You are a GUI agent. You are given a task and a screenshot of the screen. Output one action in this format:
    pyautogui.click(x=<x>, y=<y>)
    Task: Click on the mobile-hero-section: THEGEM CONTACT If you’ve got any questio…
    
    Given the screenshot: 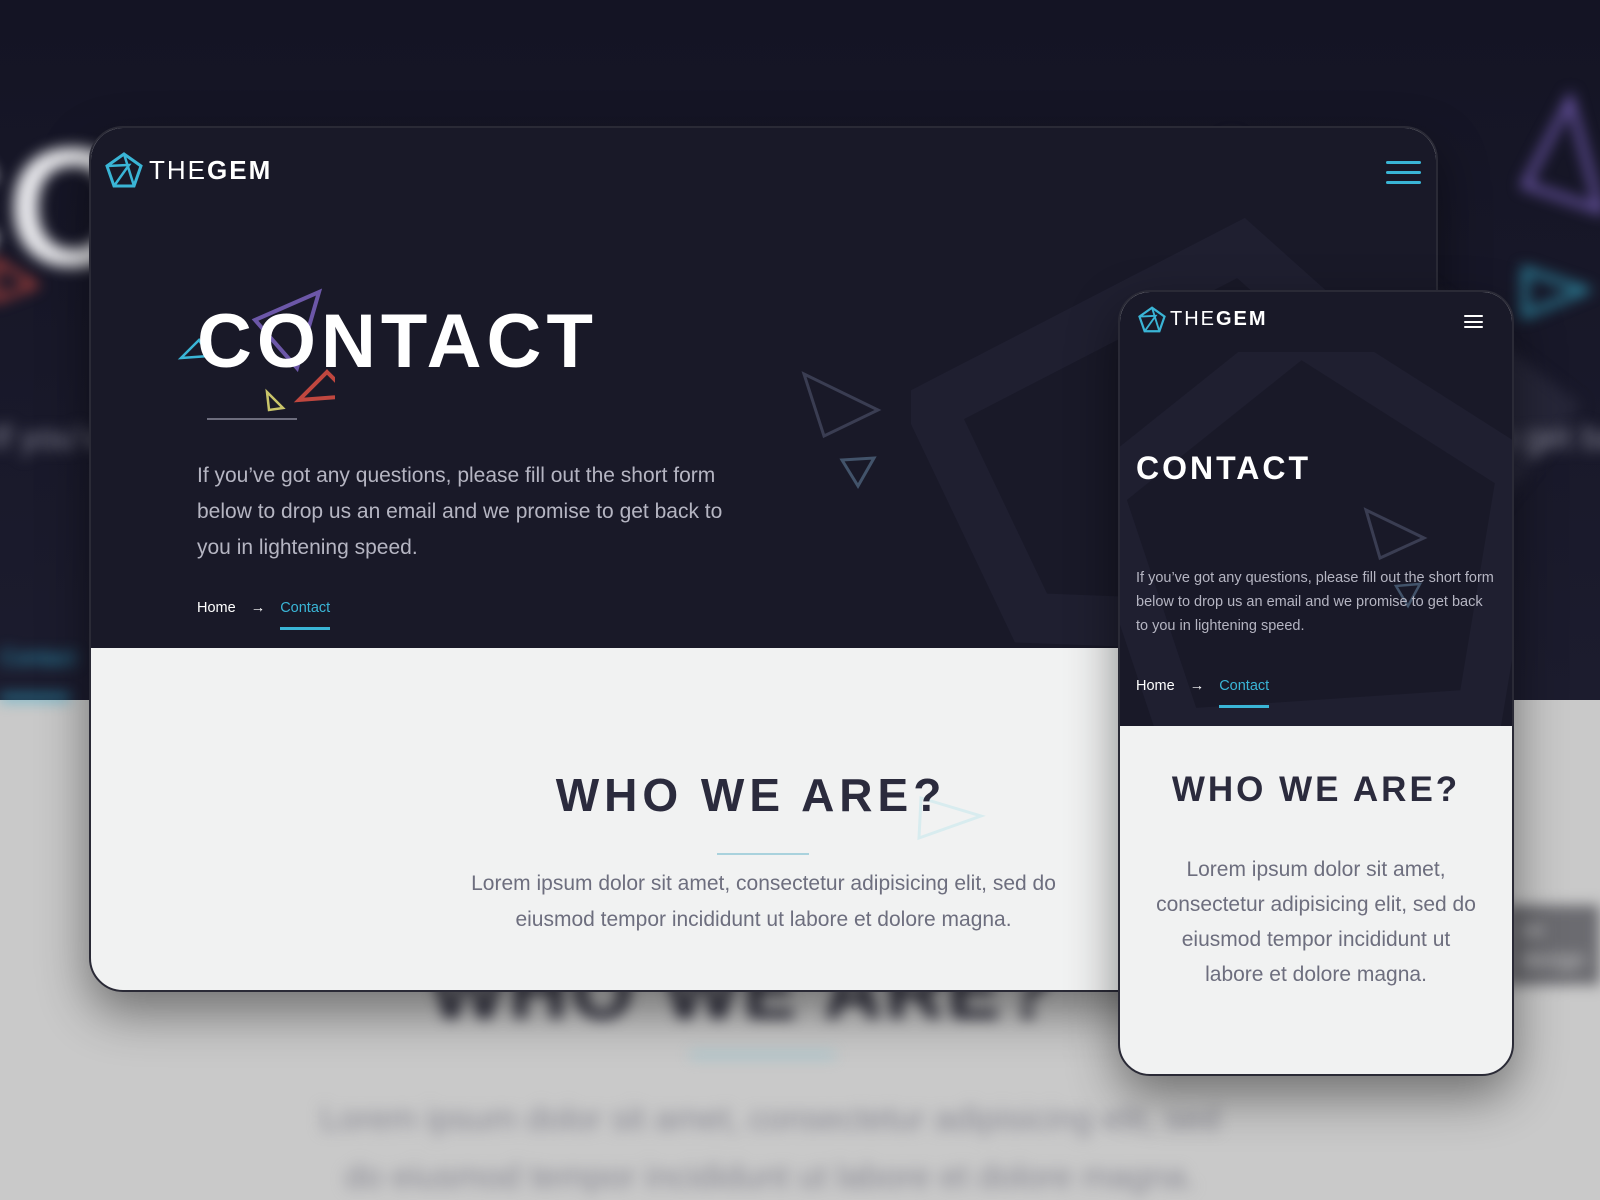 What is the action you would take?
    pyautogui.click(x=1316, y=509)
    